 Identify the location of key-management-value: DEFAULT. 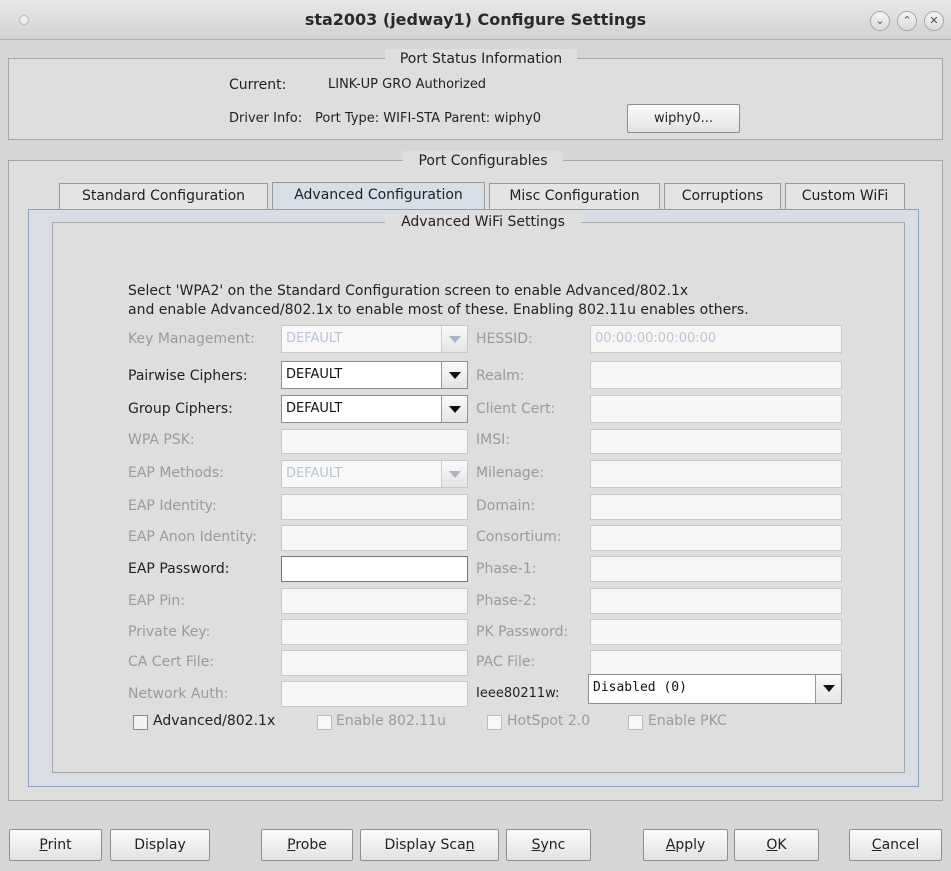
(314, 338).